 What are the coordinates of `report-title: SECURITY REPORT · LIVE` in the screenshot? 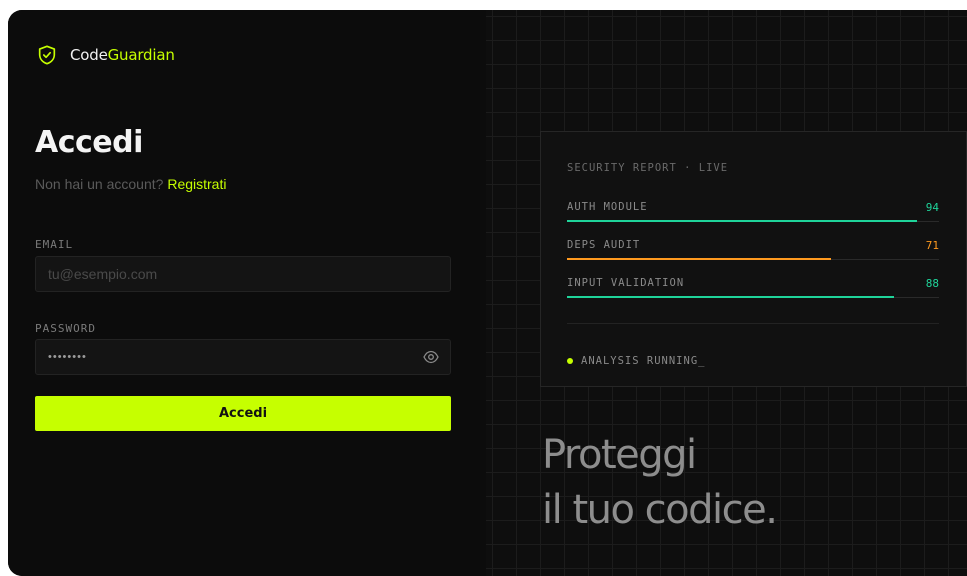 It's located at (648, 168).